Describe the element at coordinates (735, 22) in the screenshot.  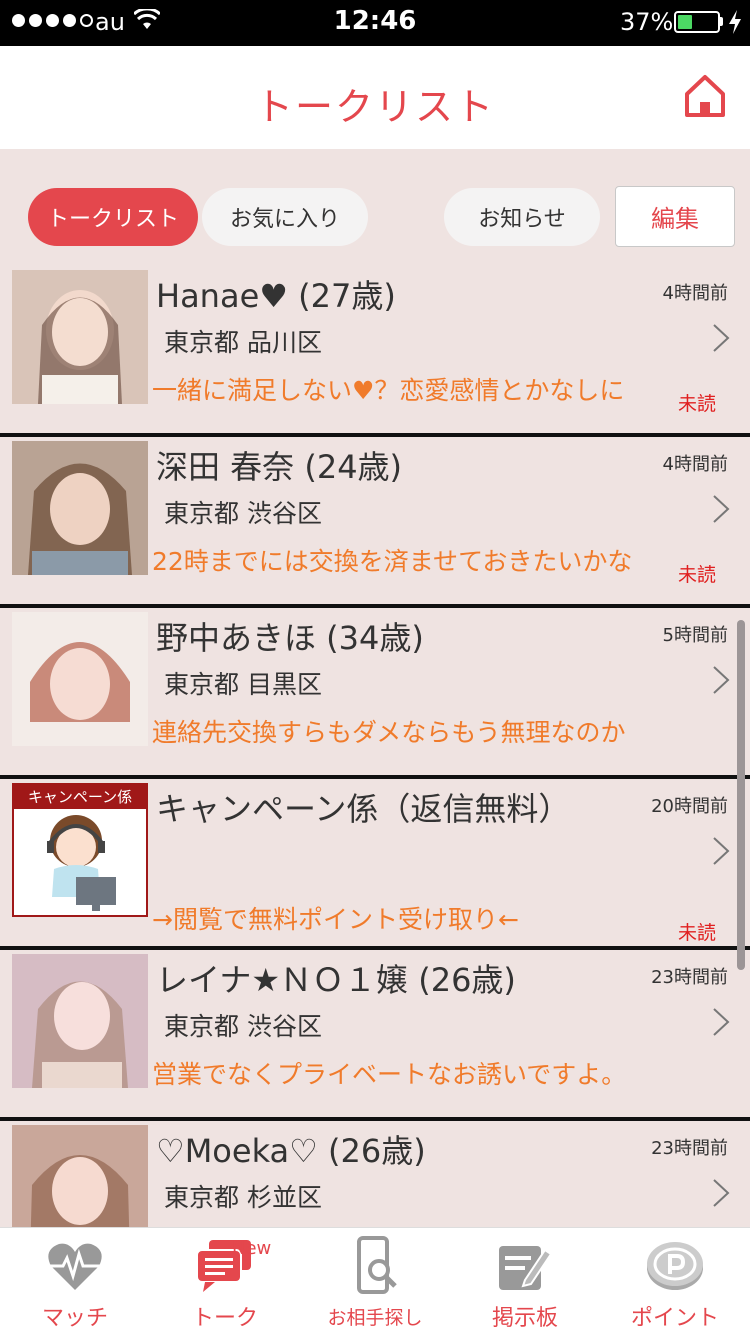
I see `charging-bolt-icon` at that location.